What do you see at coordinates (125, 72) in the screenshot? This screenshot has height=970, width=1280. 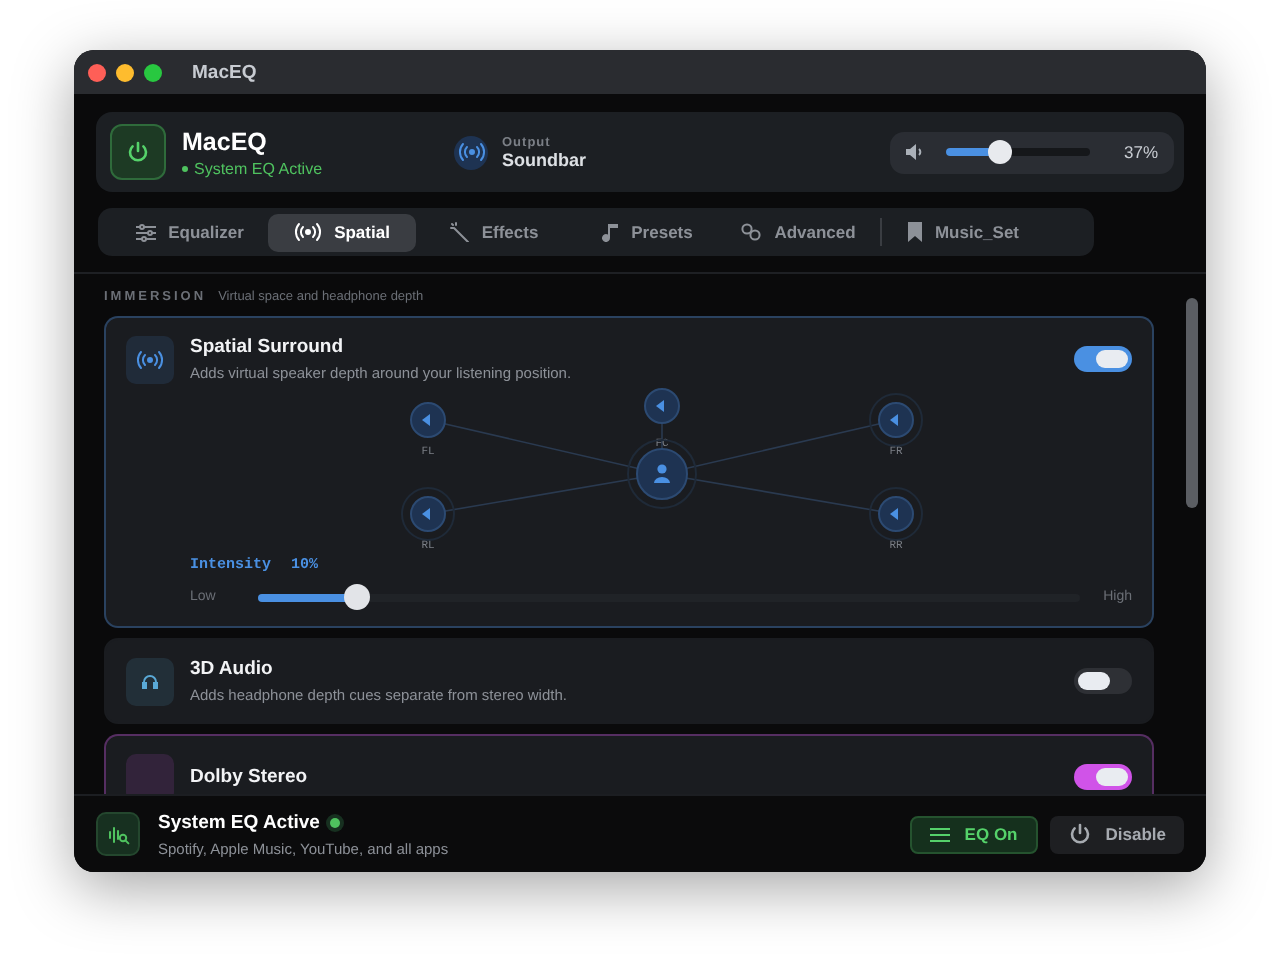 I see `minimize-button` at bounding box center [125, 72].